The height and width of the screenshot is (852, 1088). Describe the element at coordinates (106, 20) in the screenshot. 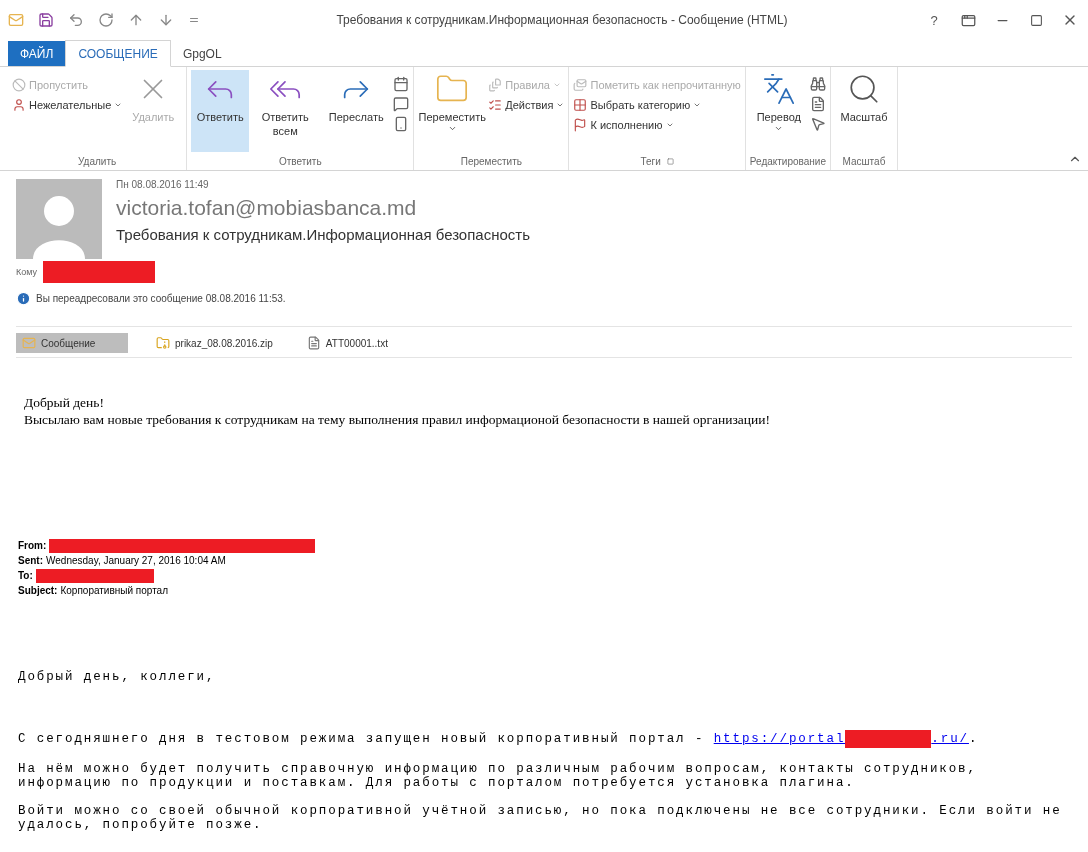

I see `redo-icon` at that location.